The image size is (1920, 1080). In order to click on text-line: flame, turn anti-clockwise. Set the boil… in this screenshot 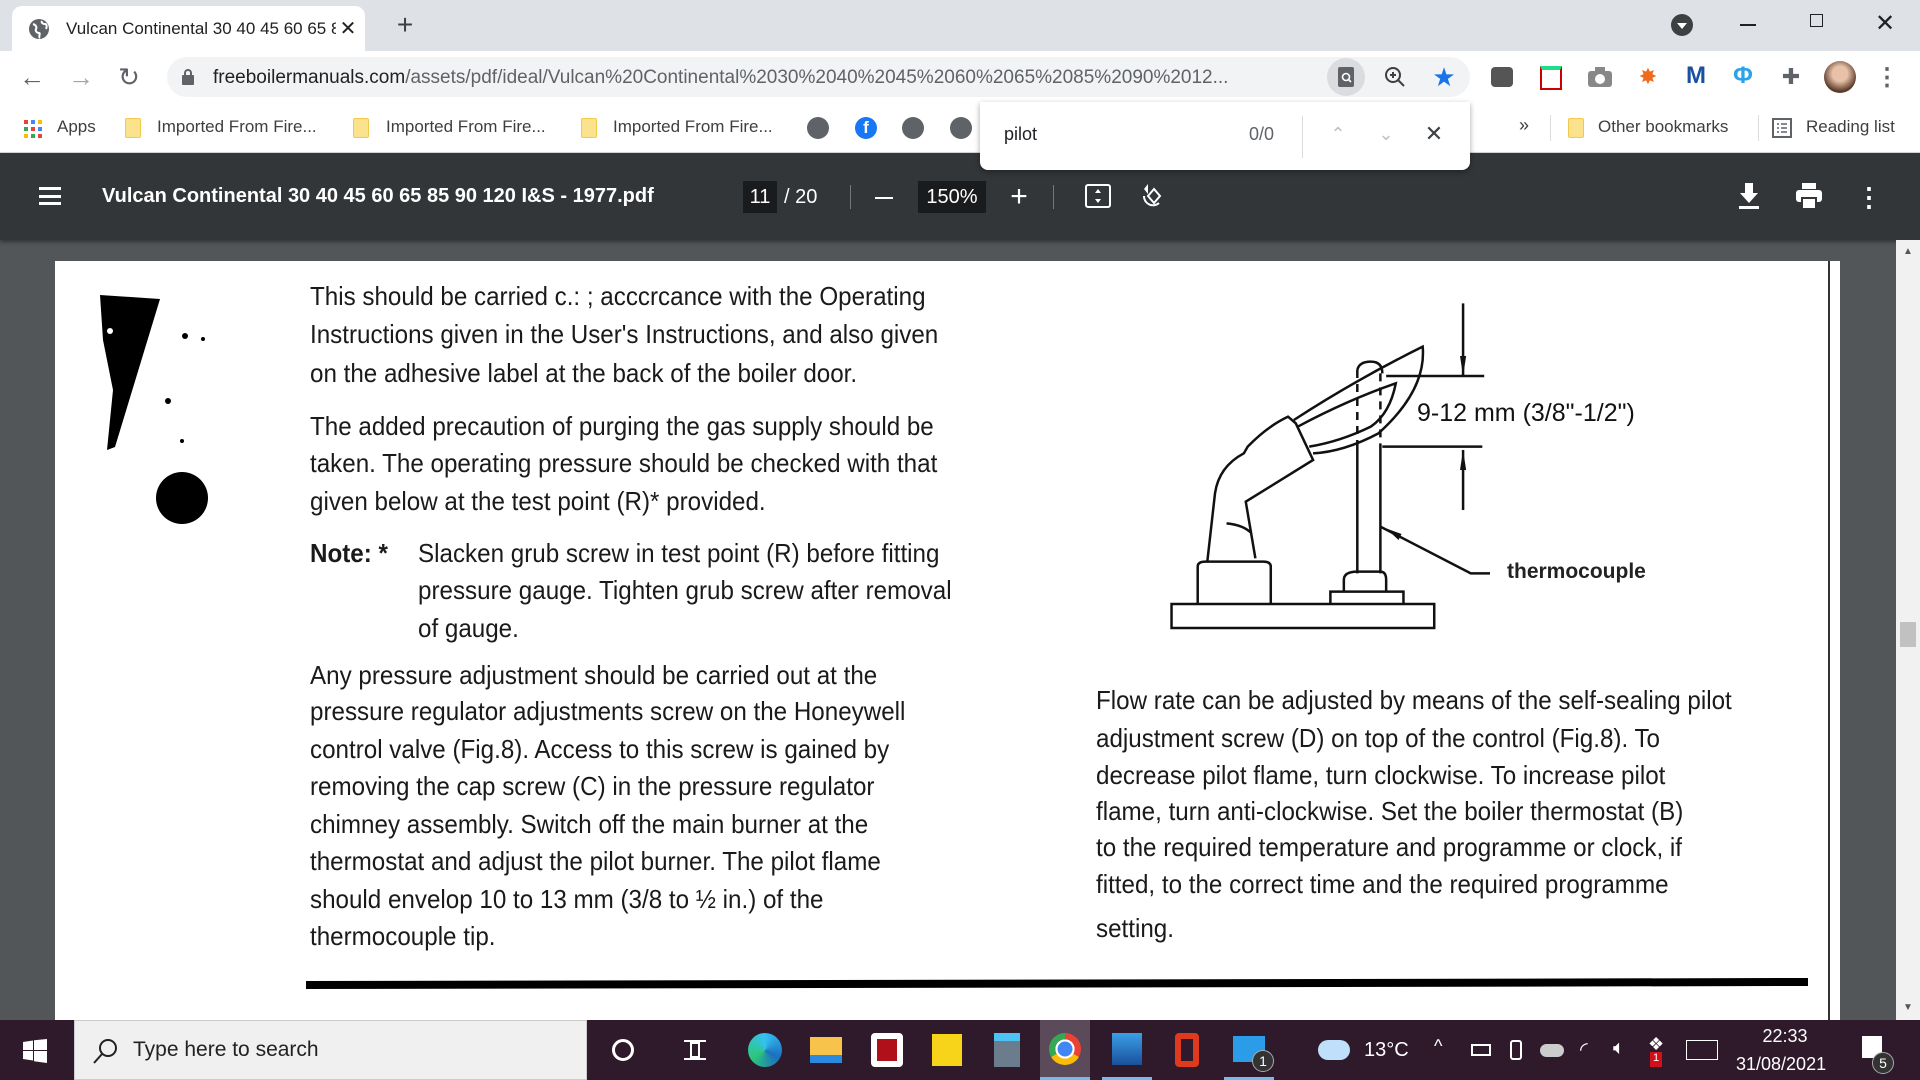, I will do `click(1390, 811)`.